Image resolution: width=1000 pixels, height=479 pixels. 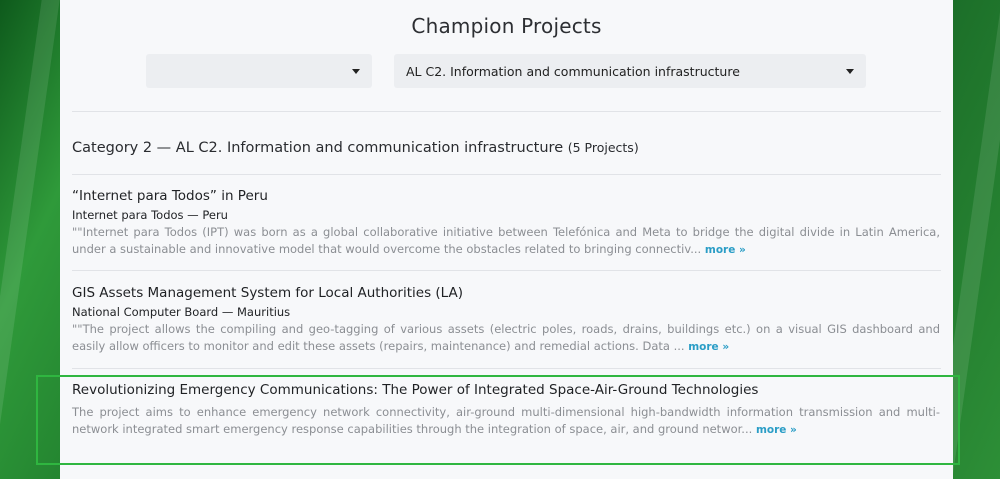 I want to click on page-title: Champion Projects, so click(x=506, y=26).